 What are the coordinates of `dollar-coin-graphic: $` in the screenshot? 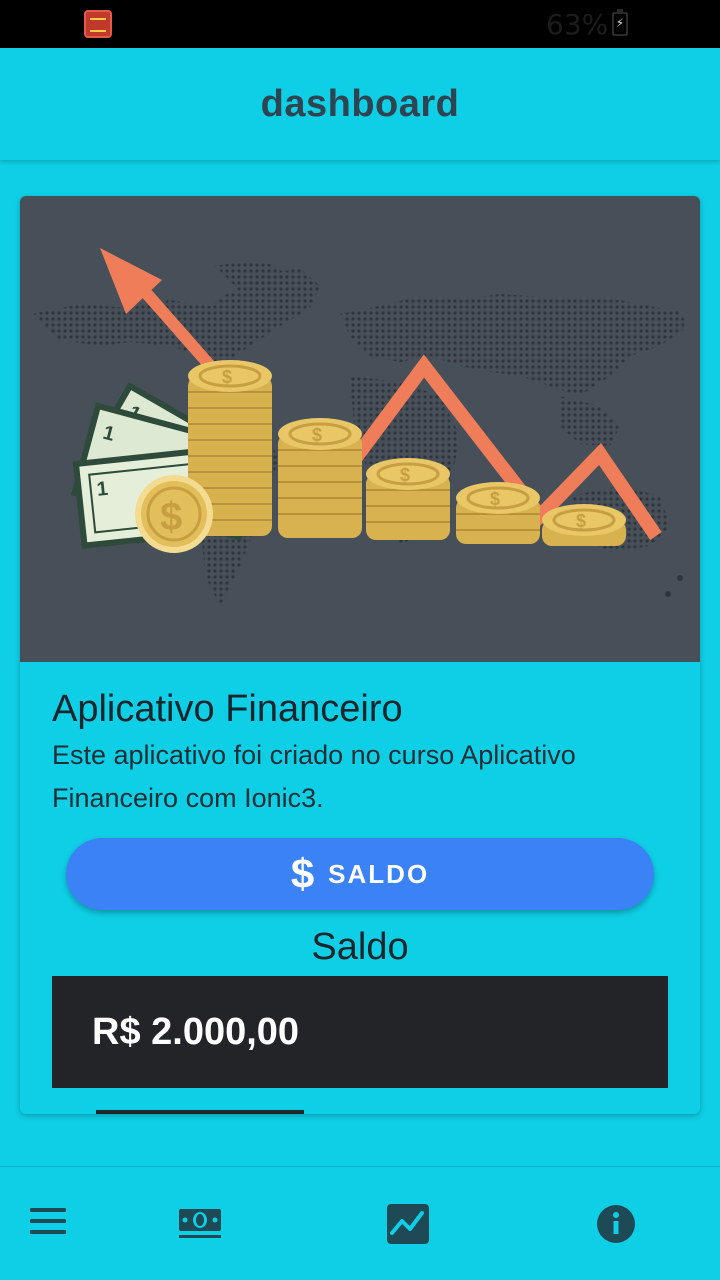 It's located at (174, 514).